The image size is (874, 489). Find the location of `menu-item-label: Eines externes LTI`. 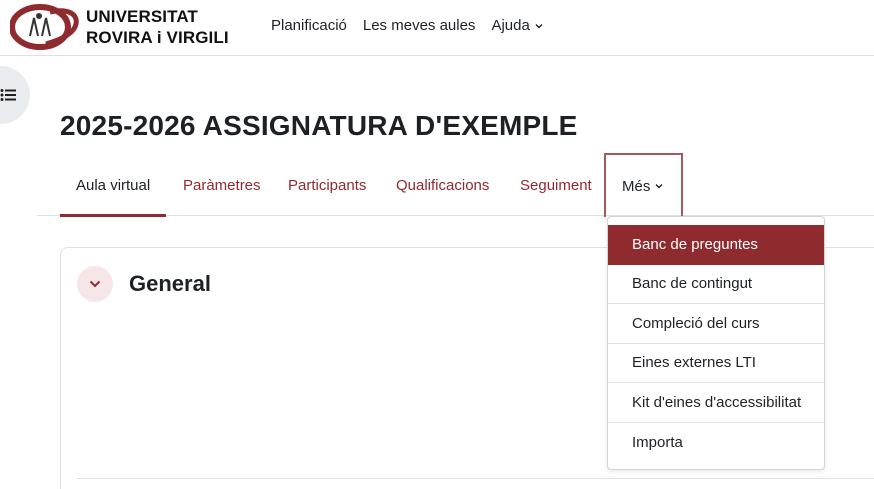

menu-item-label: Eines externes LTI is located at coordinates (694, 363).